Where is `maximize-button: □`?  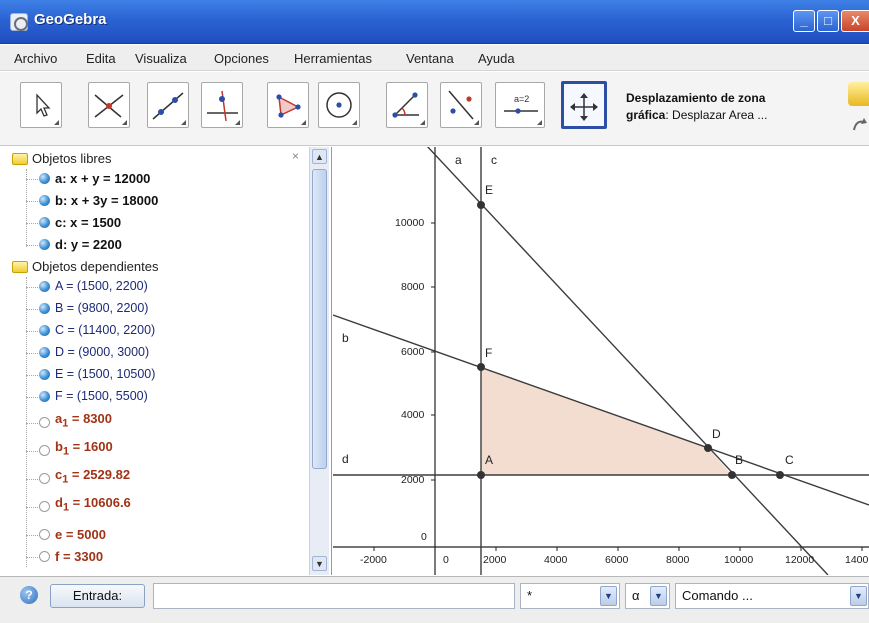 maximize-button: □ is located at coordinates (828, 21).